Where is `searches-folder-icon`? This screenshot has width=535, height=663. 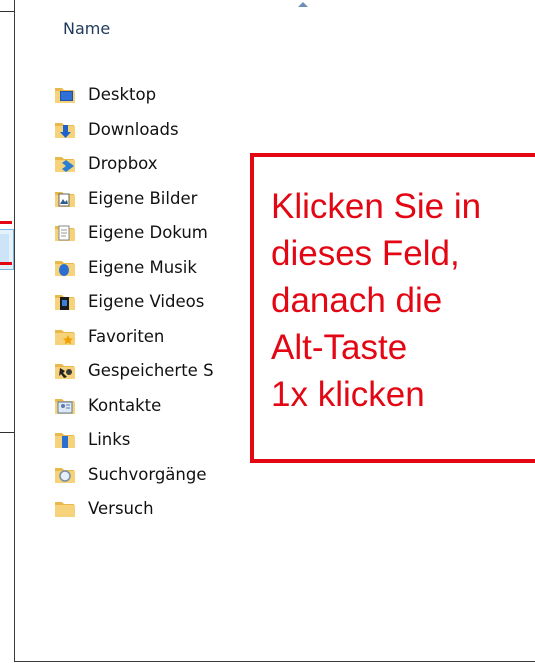
searches-folder-icon is located at coordinates (65, 475).